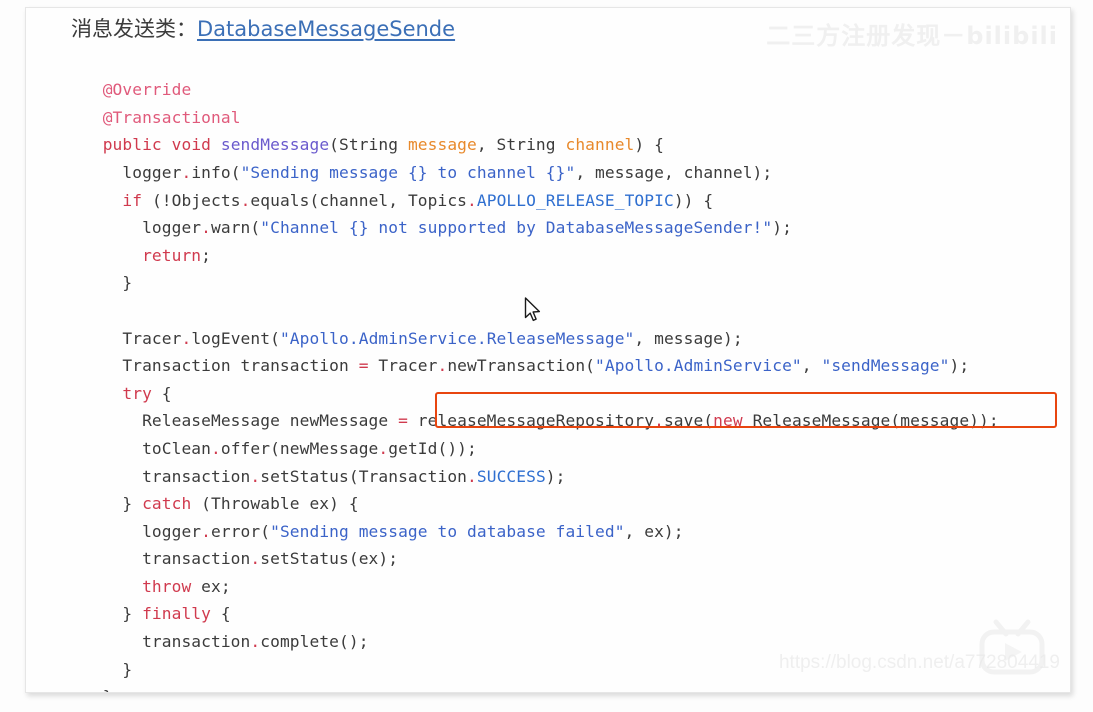  I want to click on code-token: releaseMessageRepository, so click(531, 421).